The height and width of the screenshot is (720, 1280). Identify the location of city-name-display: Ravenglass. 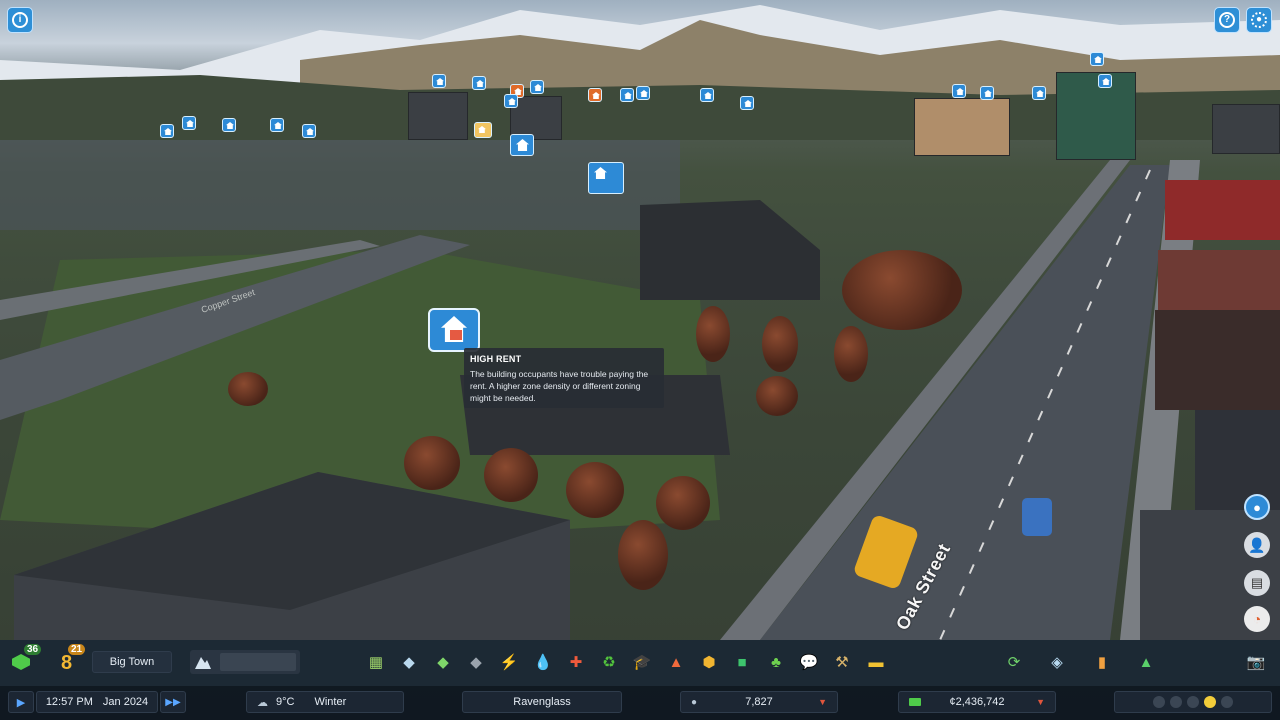
(542, 702).